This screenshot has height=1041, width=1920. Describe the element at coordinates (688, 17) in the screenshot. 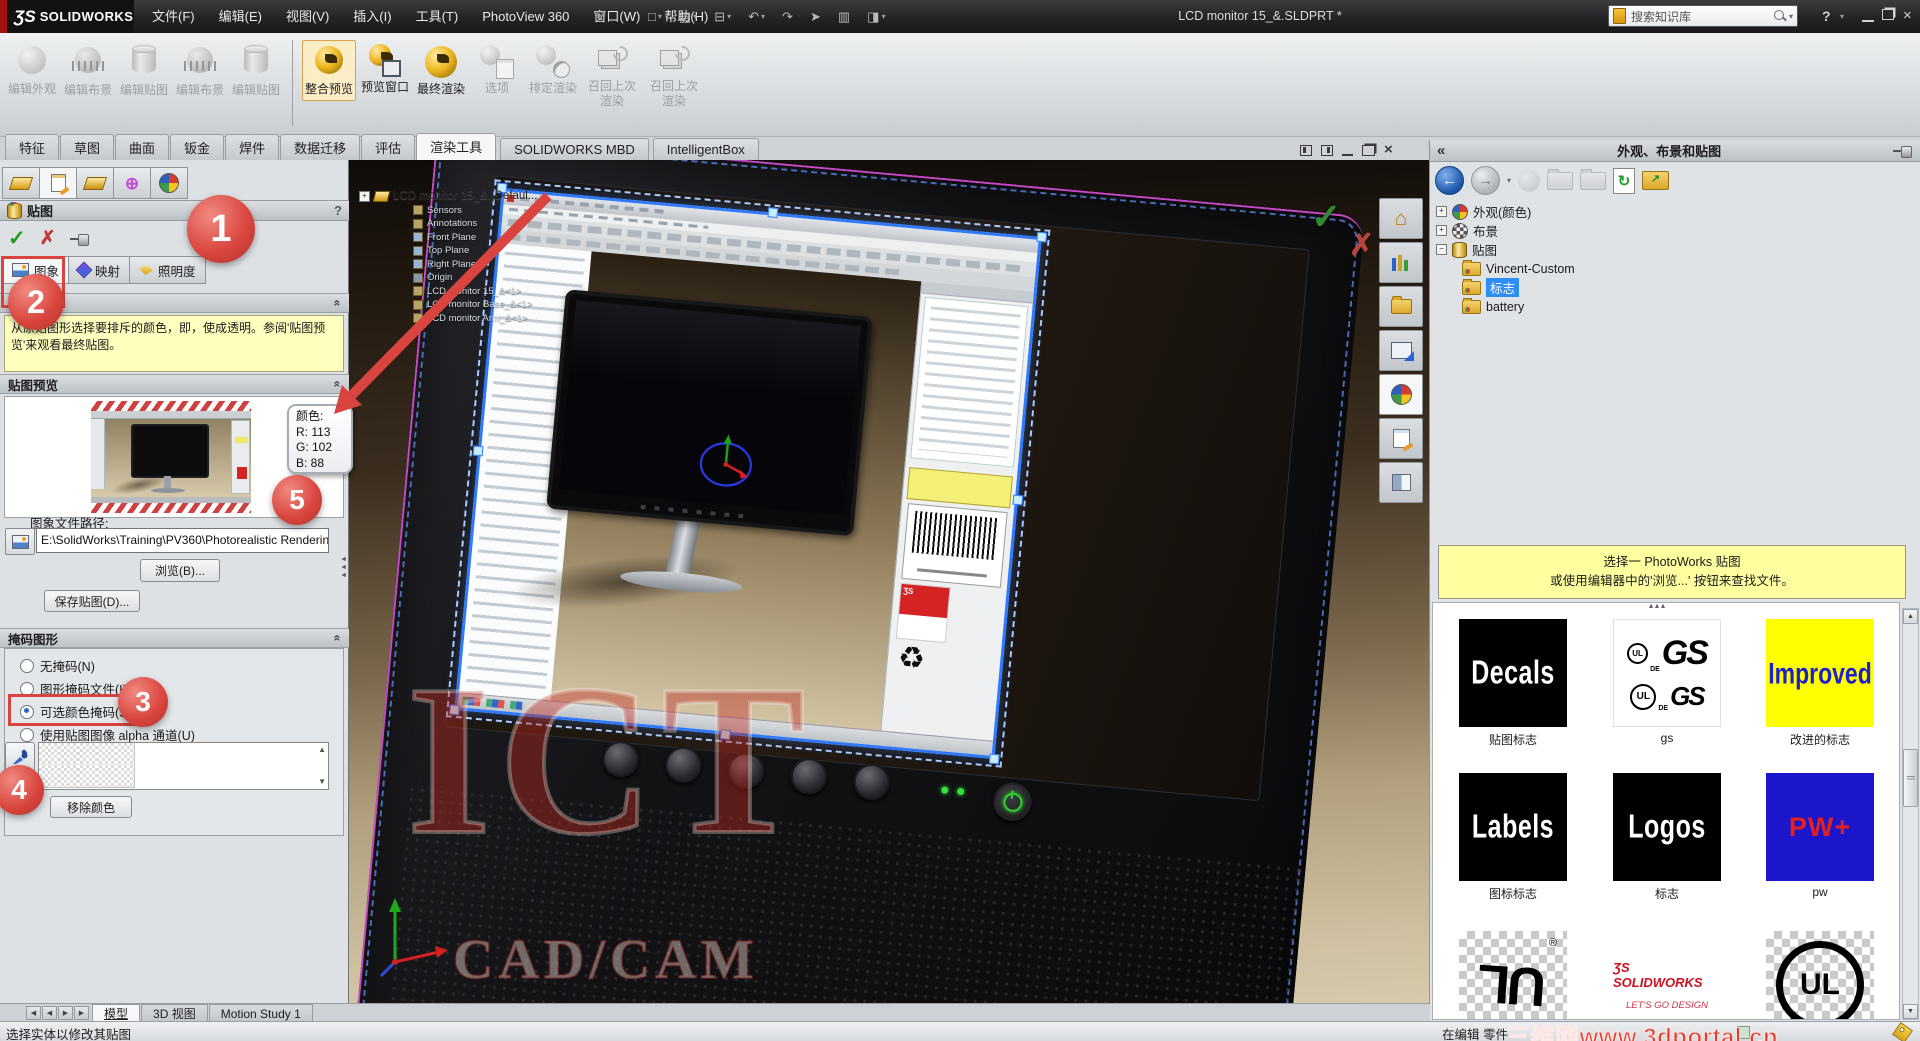

I see `open-icon: ▤ ▾` at that location.